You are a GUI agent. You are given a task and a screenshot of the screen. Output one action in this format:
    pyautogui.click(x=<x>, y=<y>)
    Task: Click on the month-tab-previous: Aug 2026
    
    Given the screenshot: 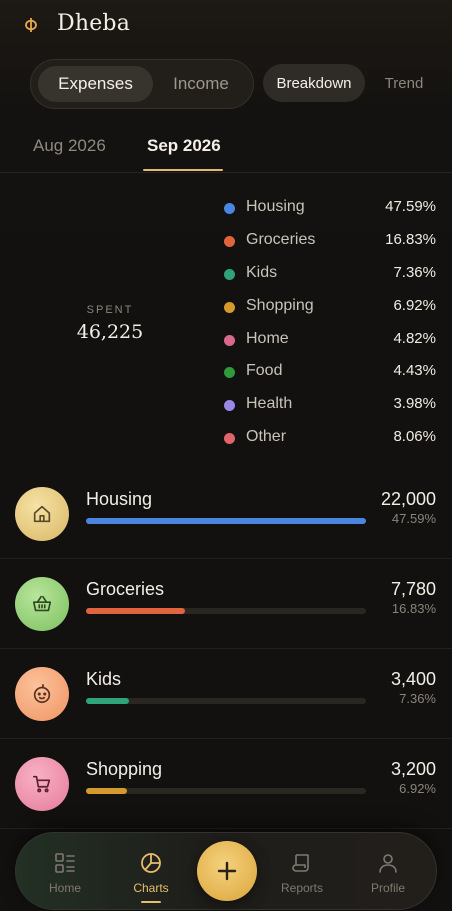 What is the action you would take?
    pyautogui.click(x=69, y=146)
    